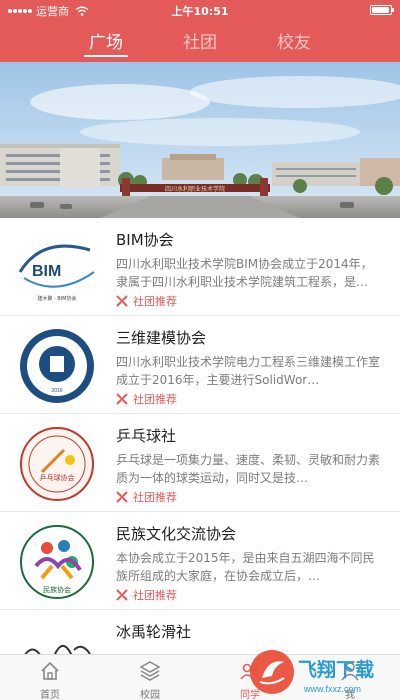 This screenshot has height=700, width=400. I want to click on modeling-logo-icon: 2016, so click(57, 366).